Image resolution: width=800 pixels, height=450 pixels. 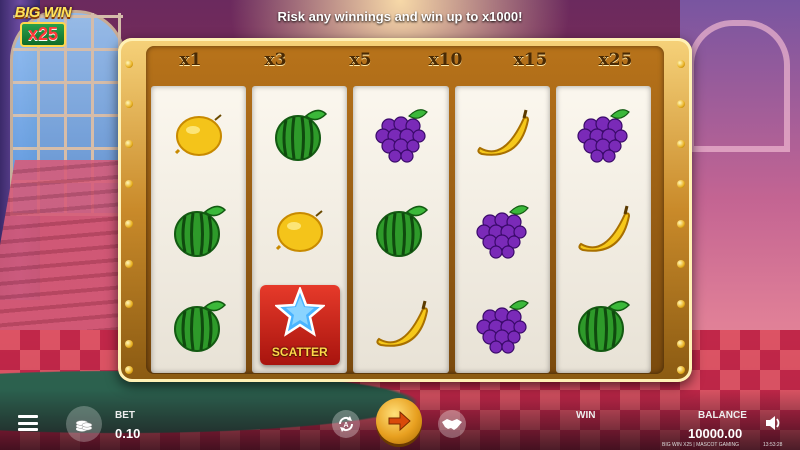 What do you see at coordinates (28, 423) in the screenshot?
I see `menu-icon` at bounding box center [28, 423].